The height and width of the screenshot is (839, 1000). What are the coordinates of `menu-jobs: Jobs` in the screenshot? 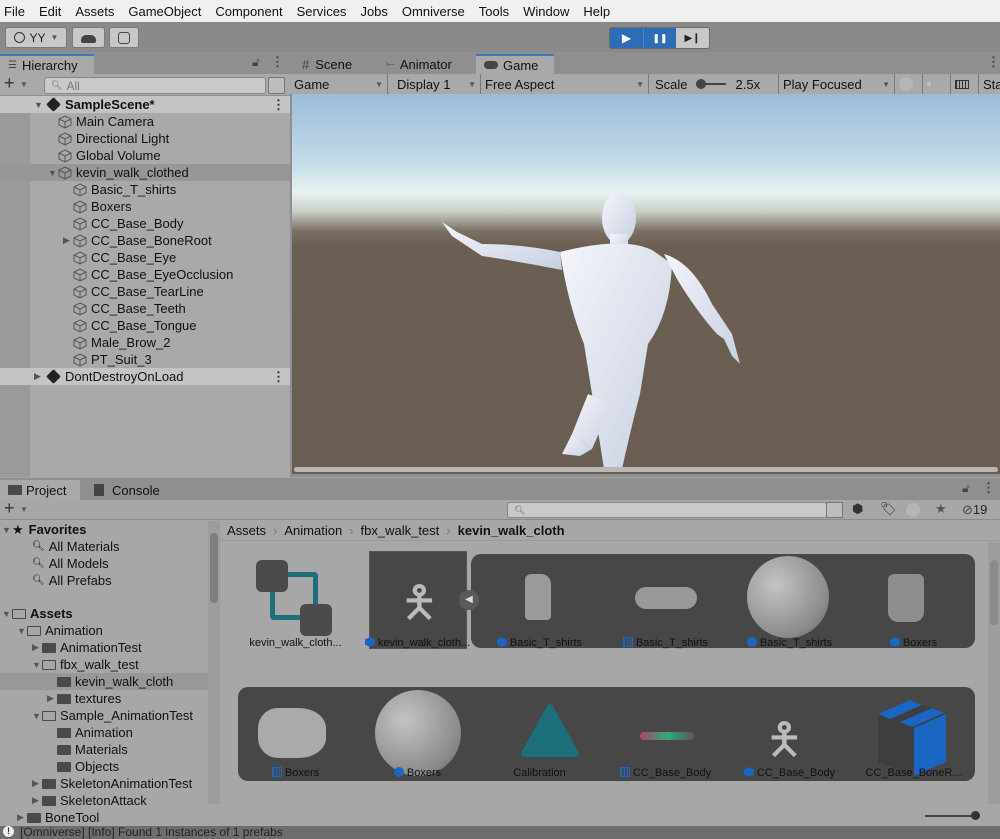 It's located at (373, 11).